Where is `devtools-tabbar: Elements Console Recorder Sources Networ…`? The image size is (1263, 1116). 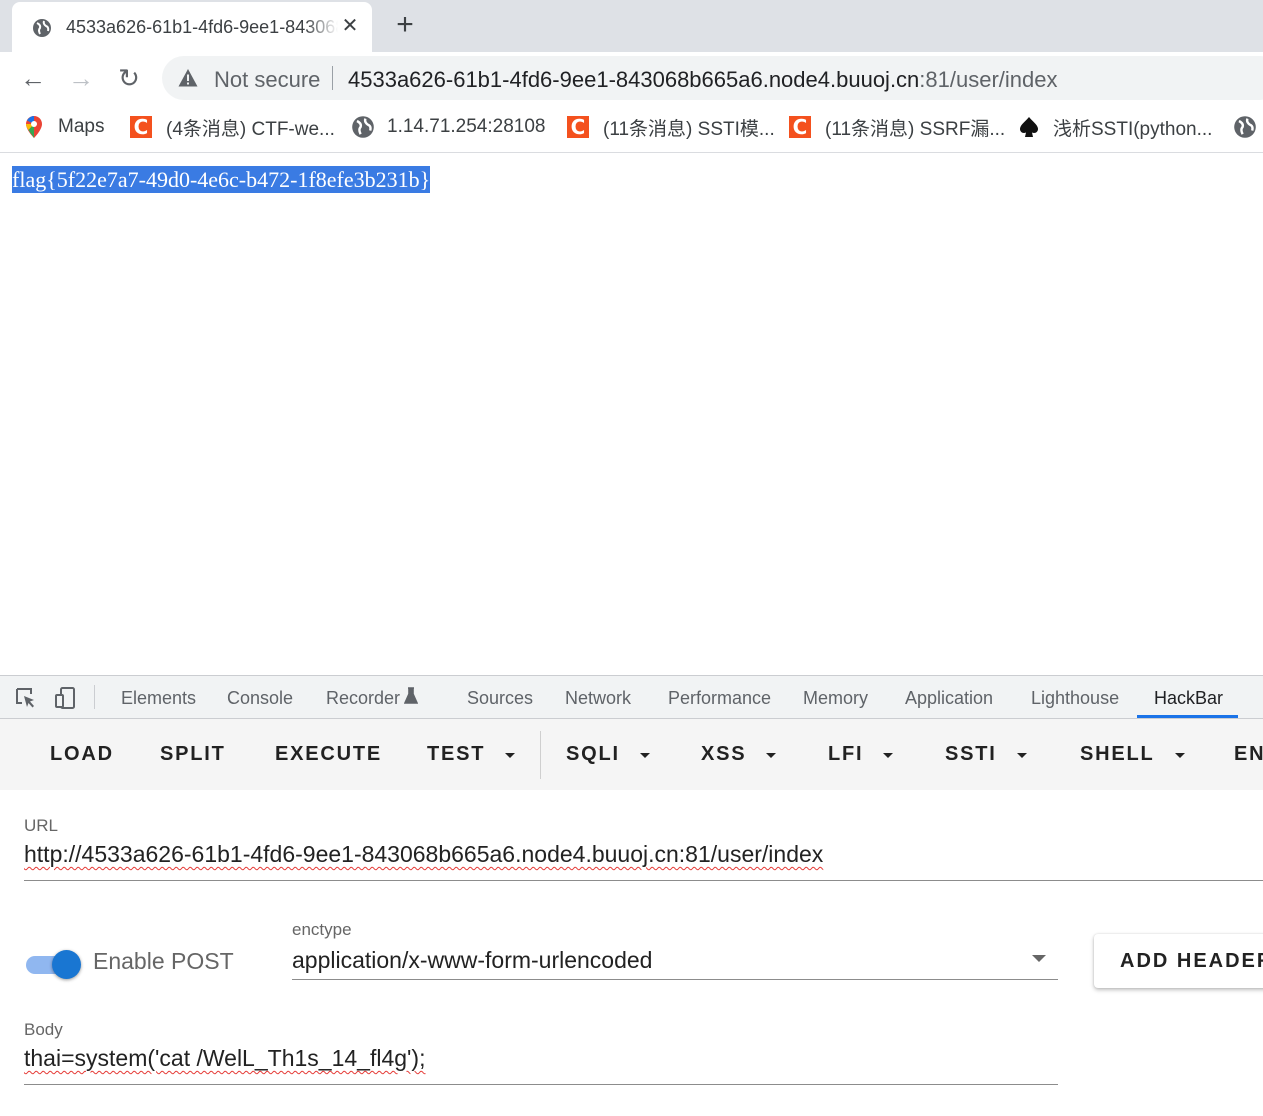 devtools-tabbar: Elements Console Recorder Sources Networ… is located at coordinates (631, 697).